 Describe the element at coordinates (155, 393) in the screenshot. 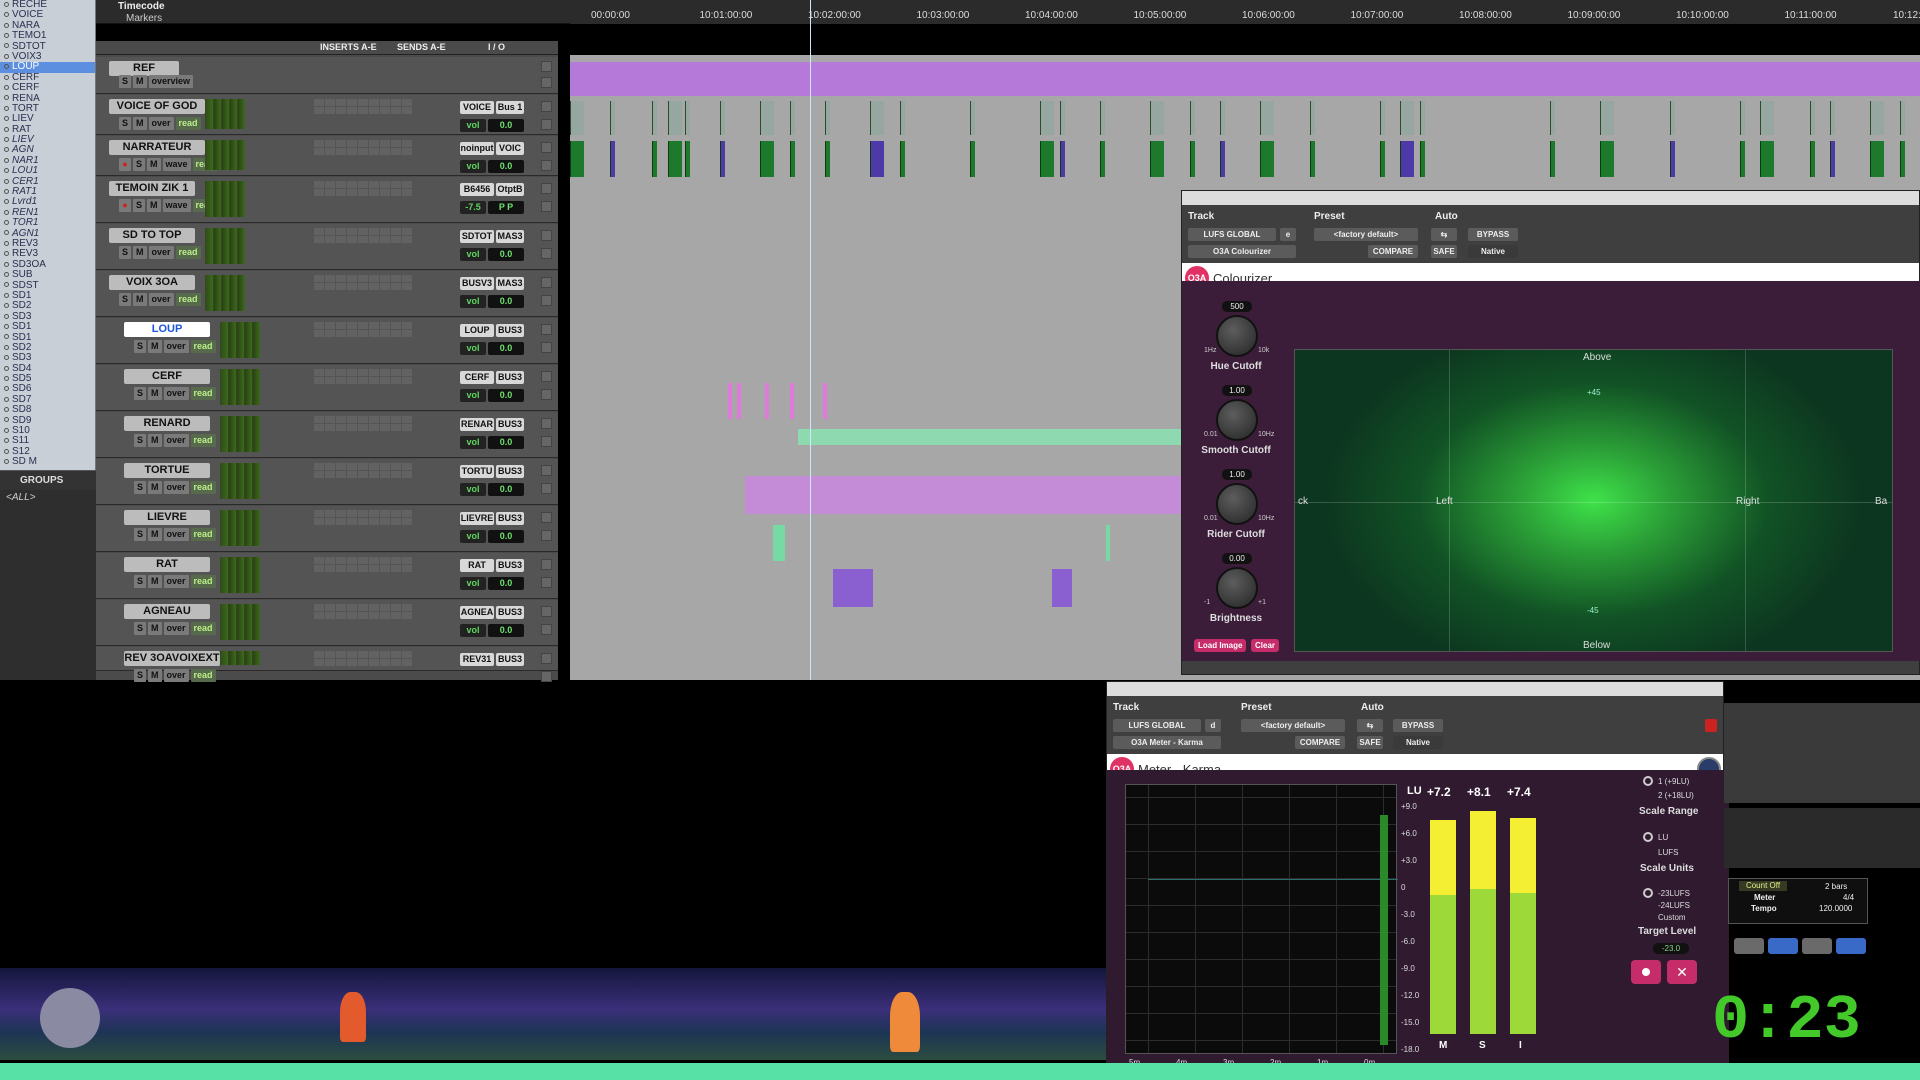

I see `mute-button: M` at that location.